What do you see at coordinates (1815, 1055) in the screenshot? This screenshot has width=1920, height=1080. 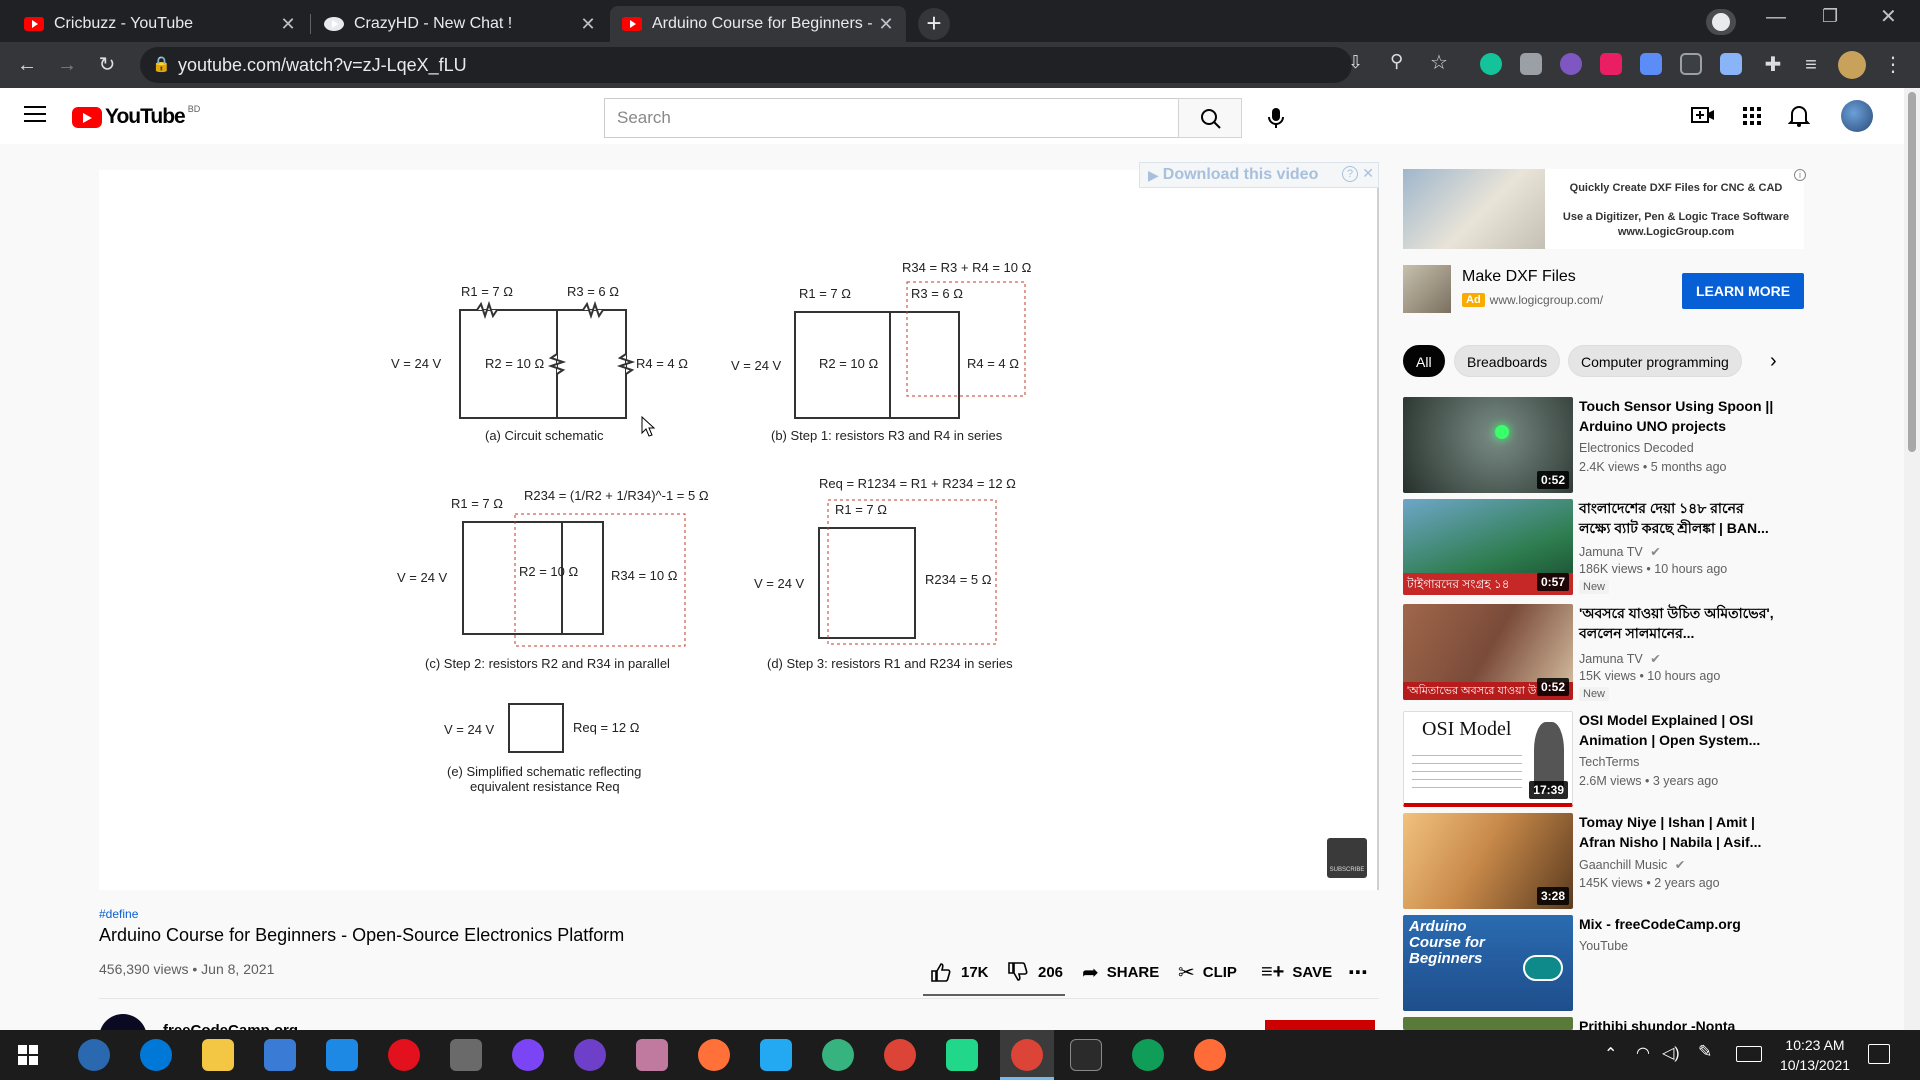 I see `system-clock: 10:23 AM 10/13/2021` at bounding box center [1815, 1055].